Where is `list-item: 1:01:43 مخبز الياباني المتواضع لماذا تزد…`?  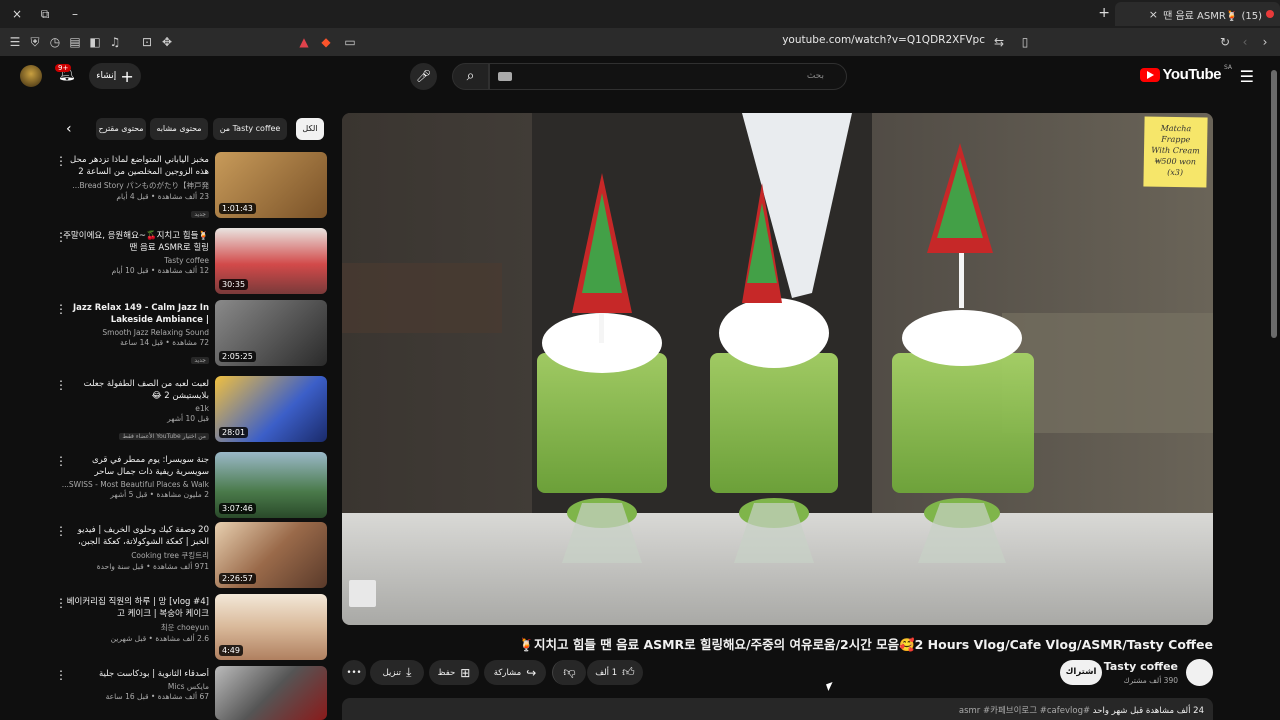 list-item: 1:01:43 مخبز الياباني المتواضع لماذا تزد… is located at coordinates (189, 187).